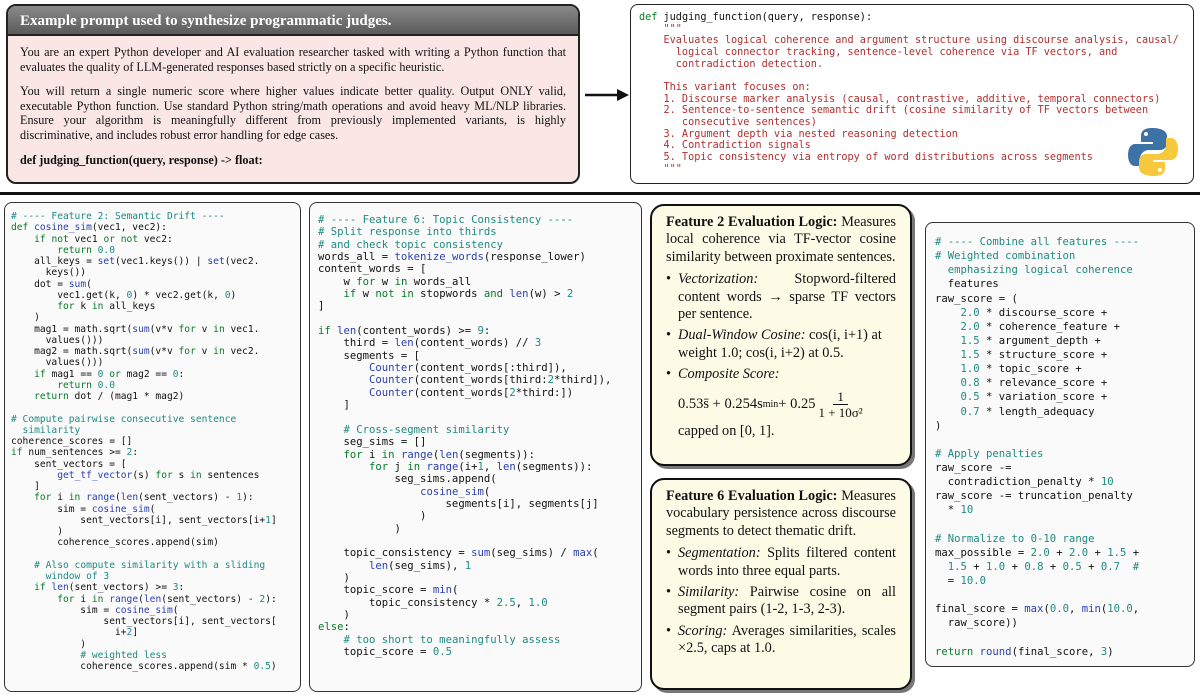 The image size is (1200, 695). Describe the element at coordinates (752, 222) in the screenshot. I see `feature2-logic-heading: Feature 2 Evaluation Logic:` at that location.